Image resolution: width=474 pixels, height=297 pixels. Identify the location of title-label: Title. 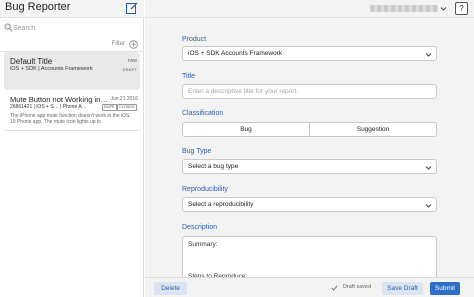
(188, 76).